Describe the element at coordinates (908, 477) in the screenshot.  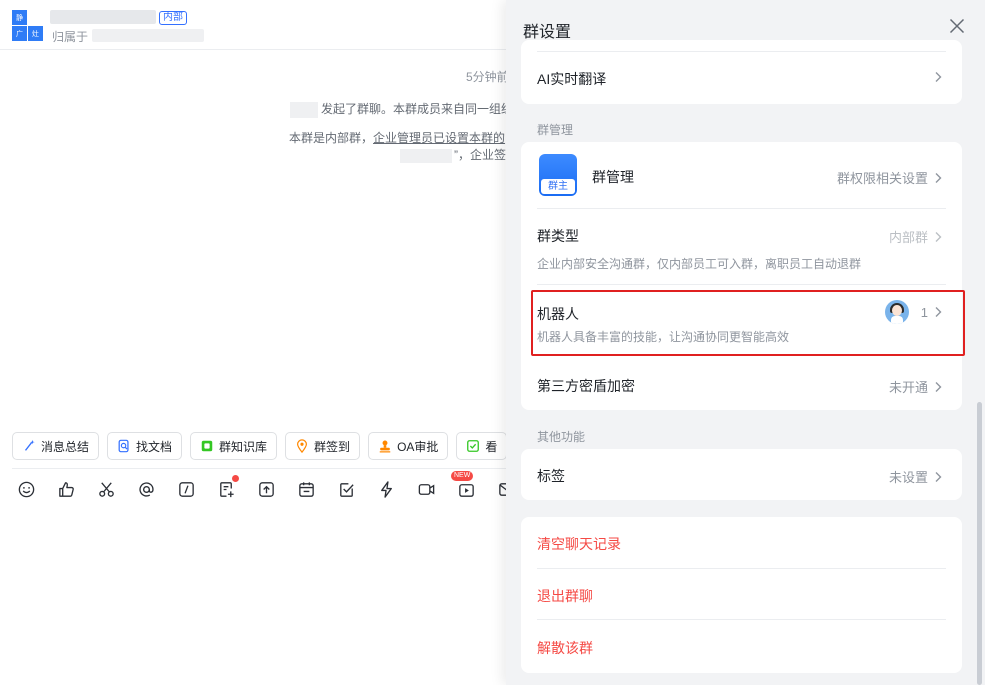
I see `tags-value: 未设置` at that location.